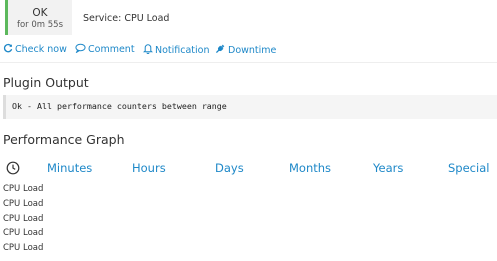  Describe the element at coordinates (248, 19) in the screenshot. I see `status-header: OK for 0m 55s Service: CPU Load` at that location.